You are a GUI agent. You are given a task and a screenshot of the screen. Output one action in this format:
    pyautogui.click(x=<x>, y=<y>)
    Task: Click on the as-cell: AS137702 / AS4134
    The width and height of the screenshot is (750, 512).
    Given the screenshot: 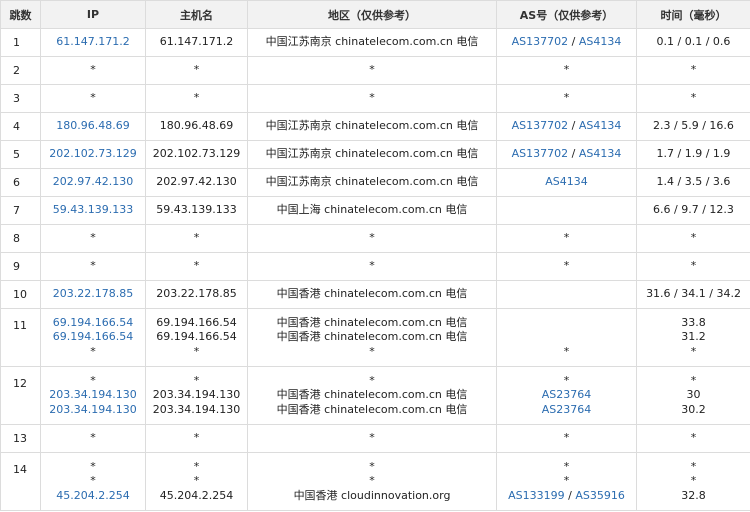 What is the action you would take?
    pyautogui.click(x=566, y=126)
    